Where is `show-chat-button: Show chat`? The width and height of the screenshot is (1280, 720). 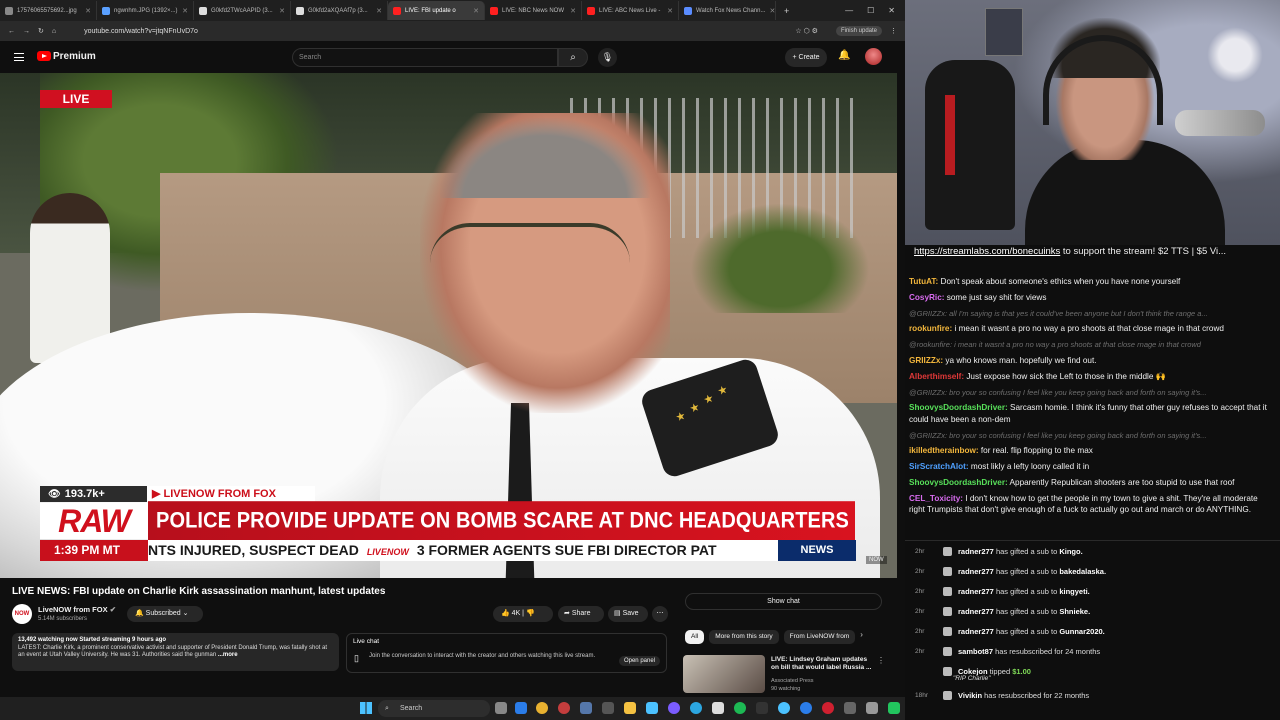
show-chat-button: Show chat is located at coordinates (783, 601).